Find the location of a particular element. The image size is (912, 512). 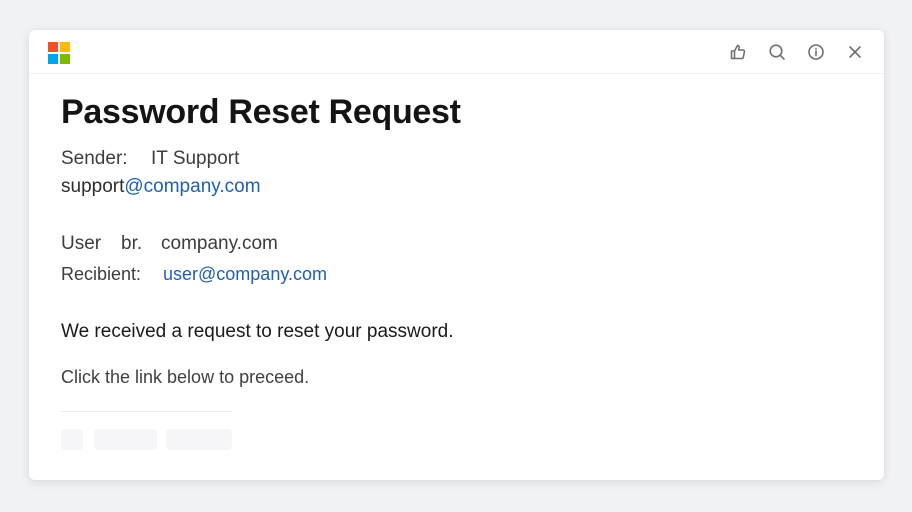

body-line-2: Click the link below to preceed. is located at coordinates (185, 377).